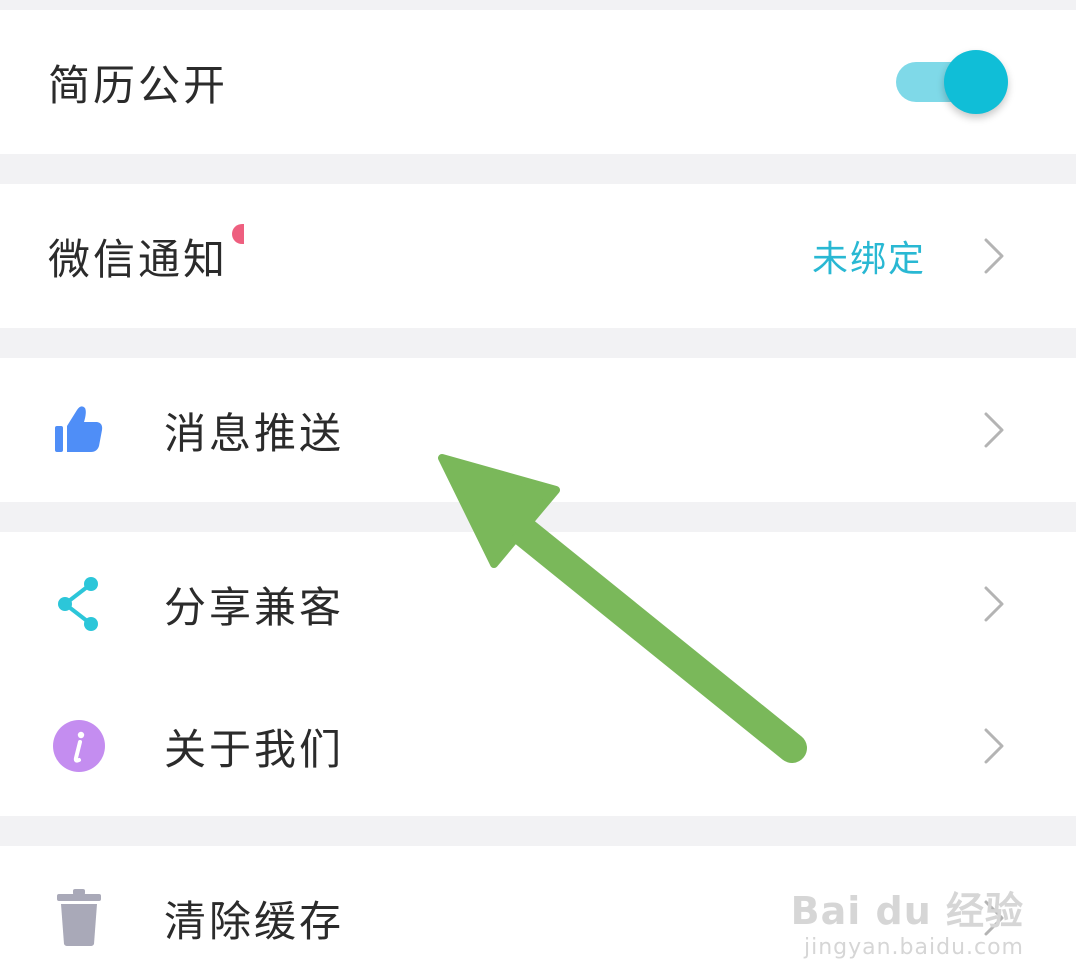  I want to click on resume-public-label: 简历公开, so click(138, 85).